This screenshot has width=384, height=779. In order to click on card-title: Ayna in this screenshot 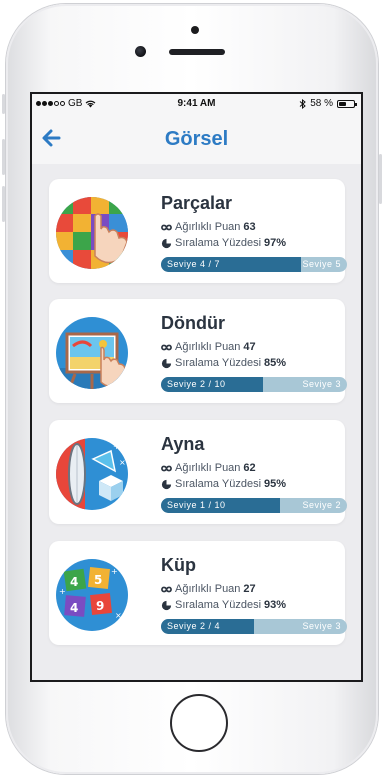, I will do `click(183, 444)`.